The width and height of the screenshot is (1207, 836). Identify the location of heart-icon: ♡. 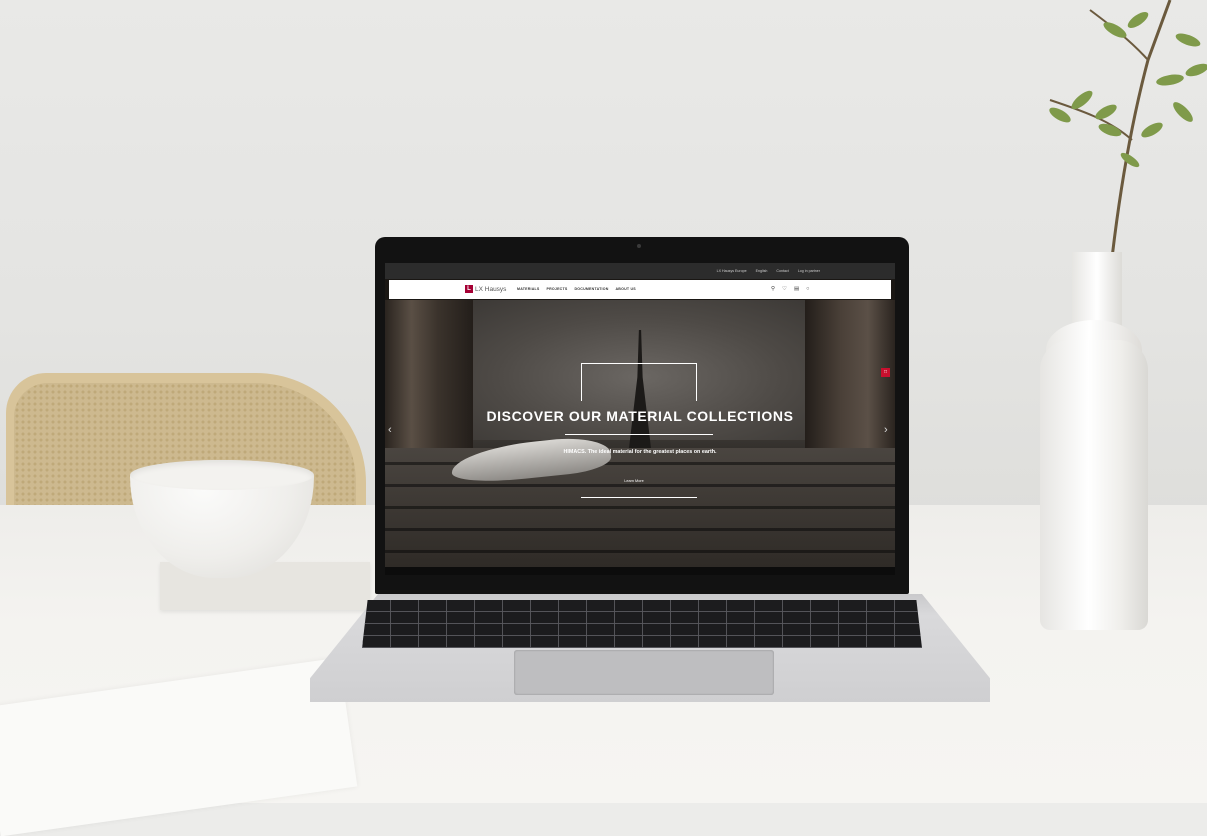
(784, 289).